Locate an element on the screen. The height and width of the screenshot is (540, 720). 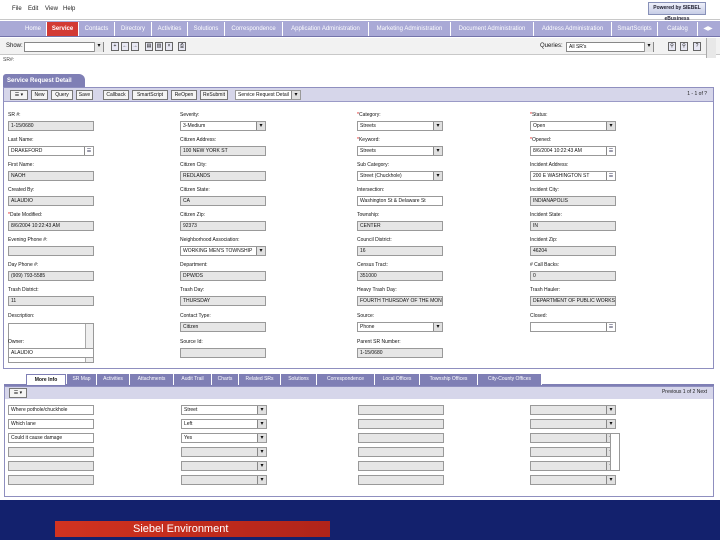
tab-contacts: Contacts is located at coordinates (97, 29).